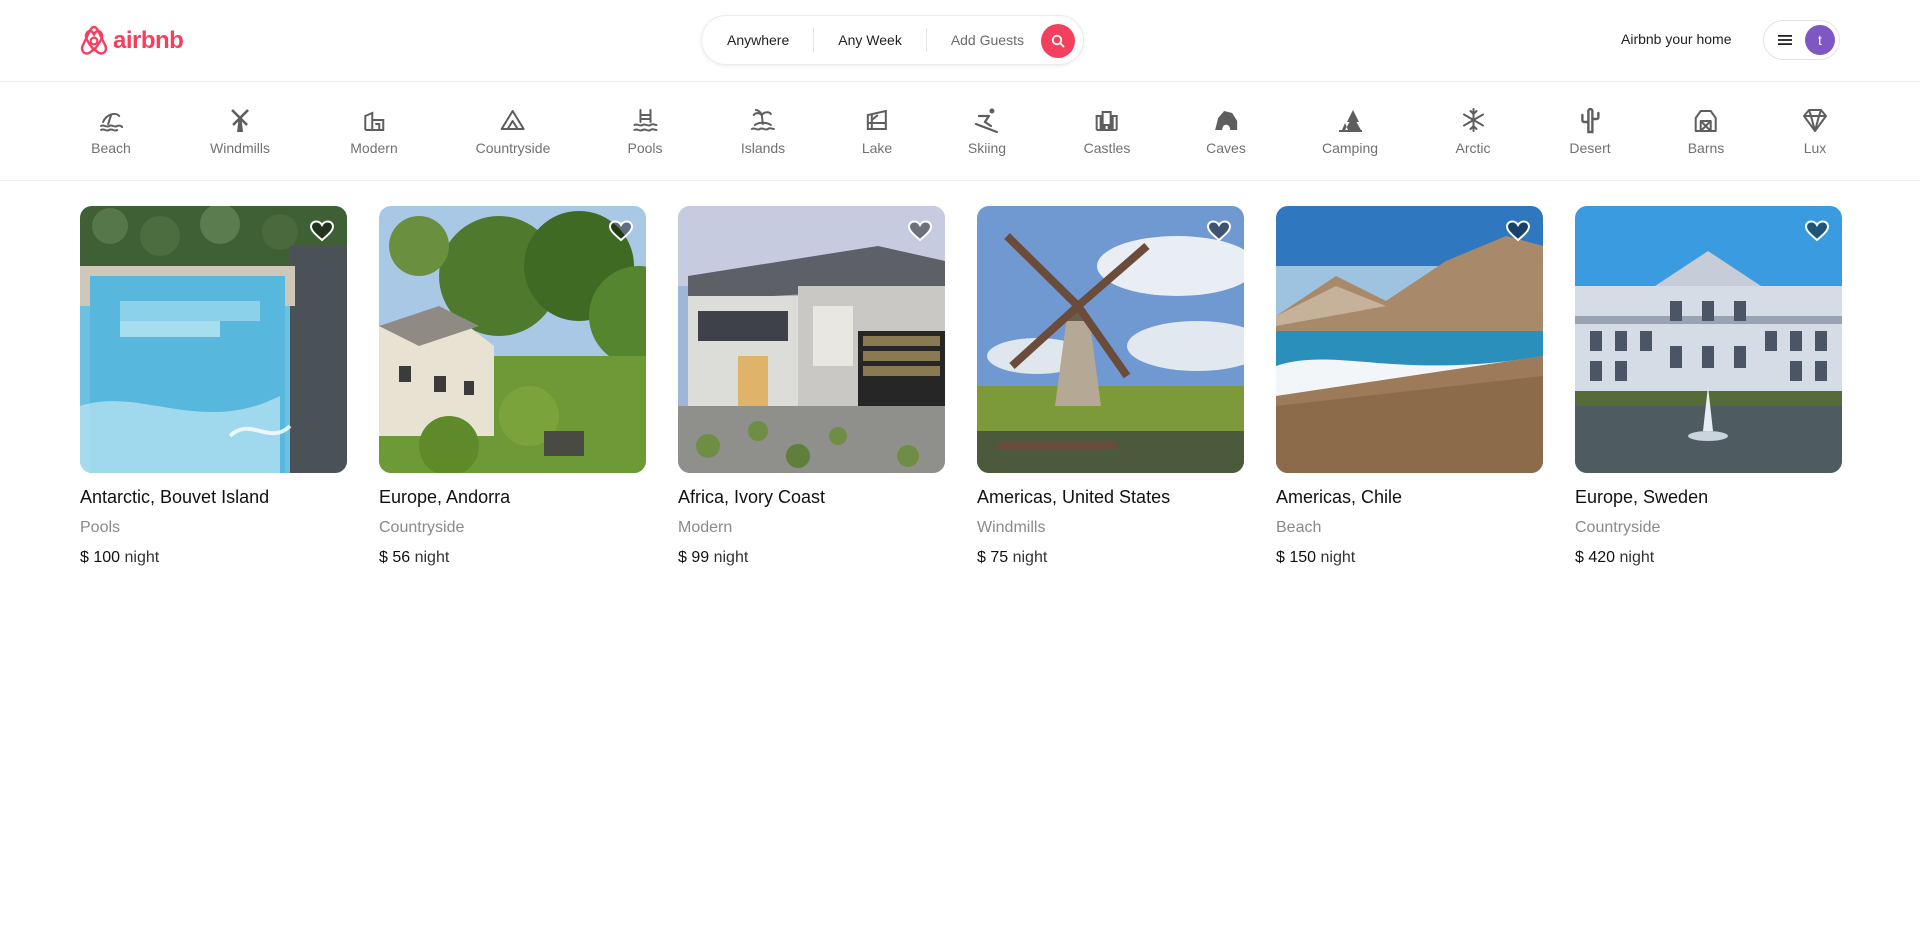  I want to click on search-where: Anywhere, so click(769, 40).